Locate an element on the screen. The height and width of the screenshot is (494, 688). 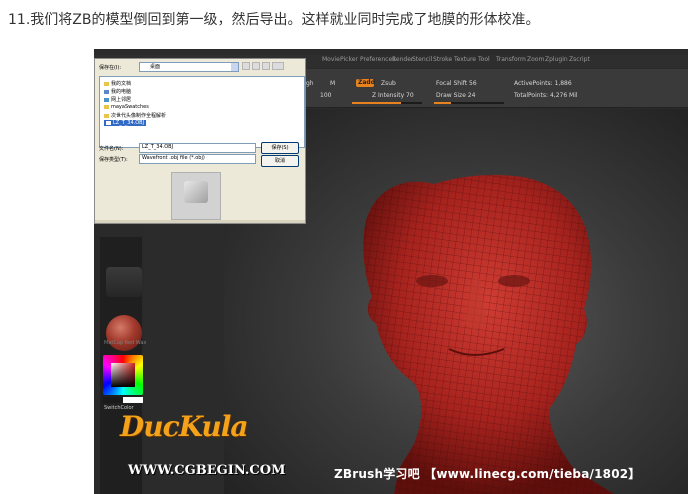
preview-thumbnail is located at coordinates (196, 196).